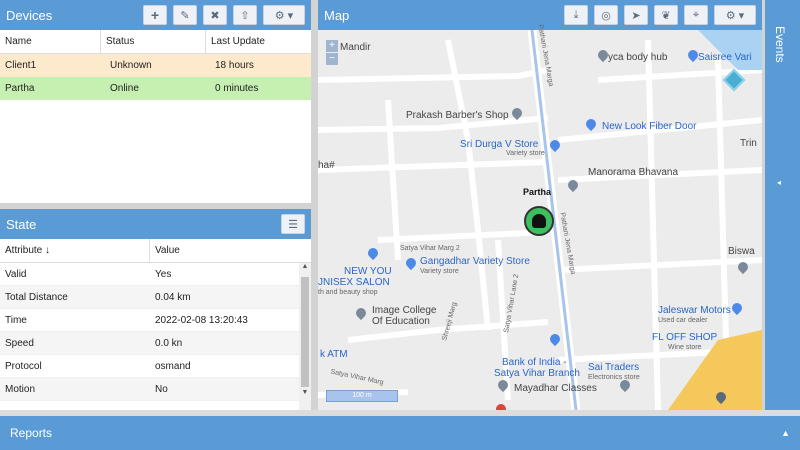  I want to click on crosshair-icon: ⌖, so click(696, 14).